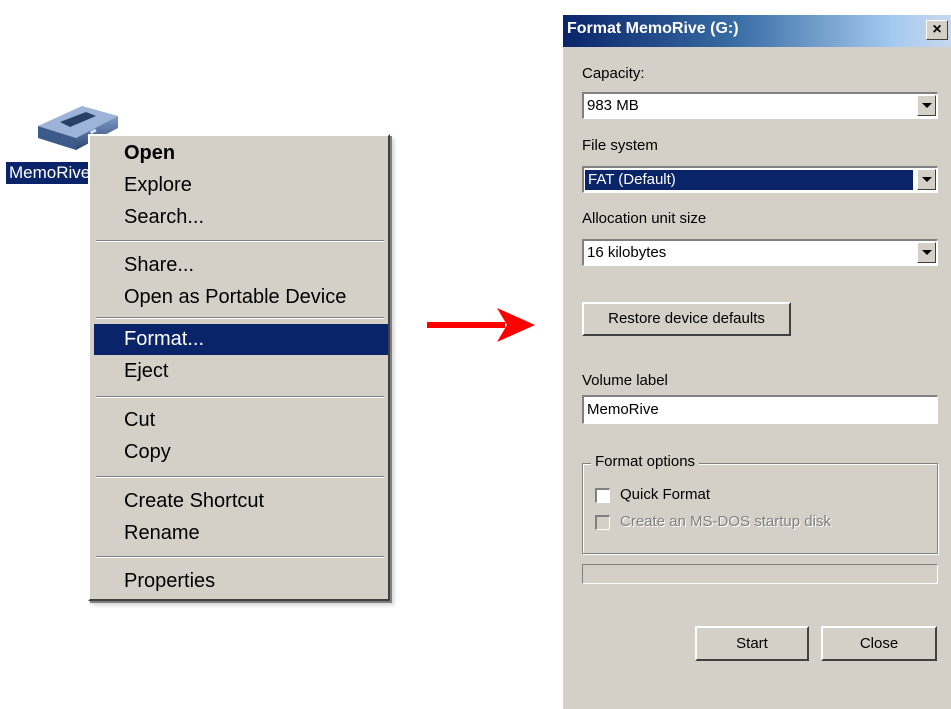  What do you see at coordinates (760, 409) in the screenshot?
I see `volume-label-input: MemoRive` at bounding box center [760, 409].